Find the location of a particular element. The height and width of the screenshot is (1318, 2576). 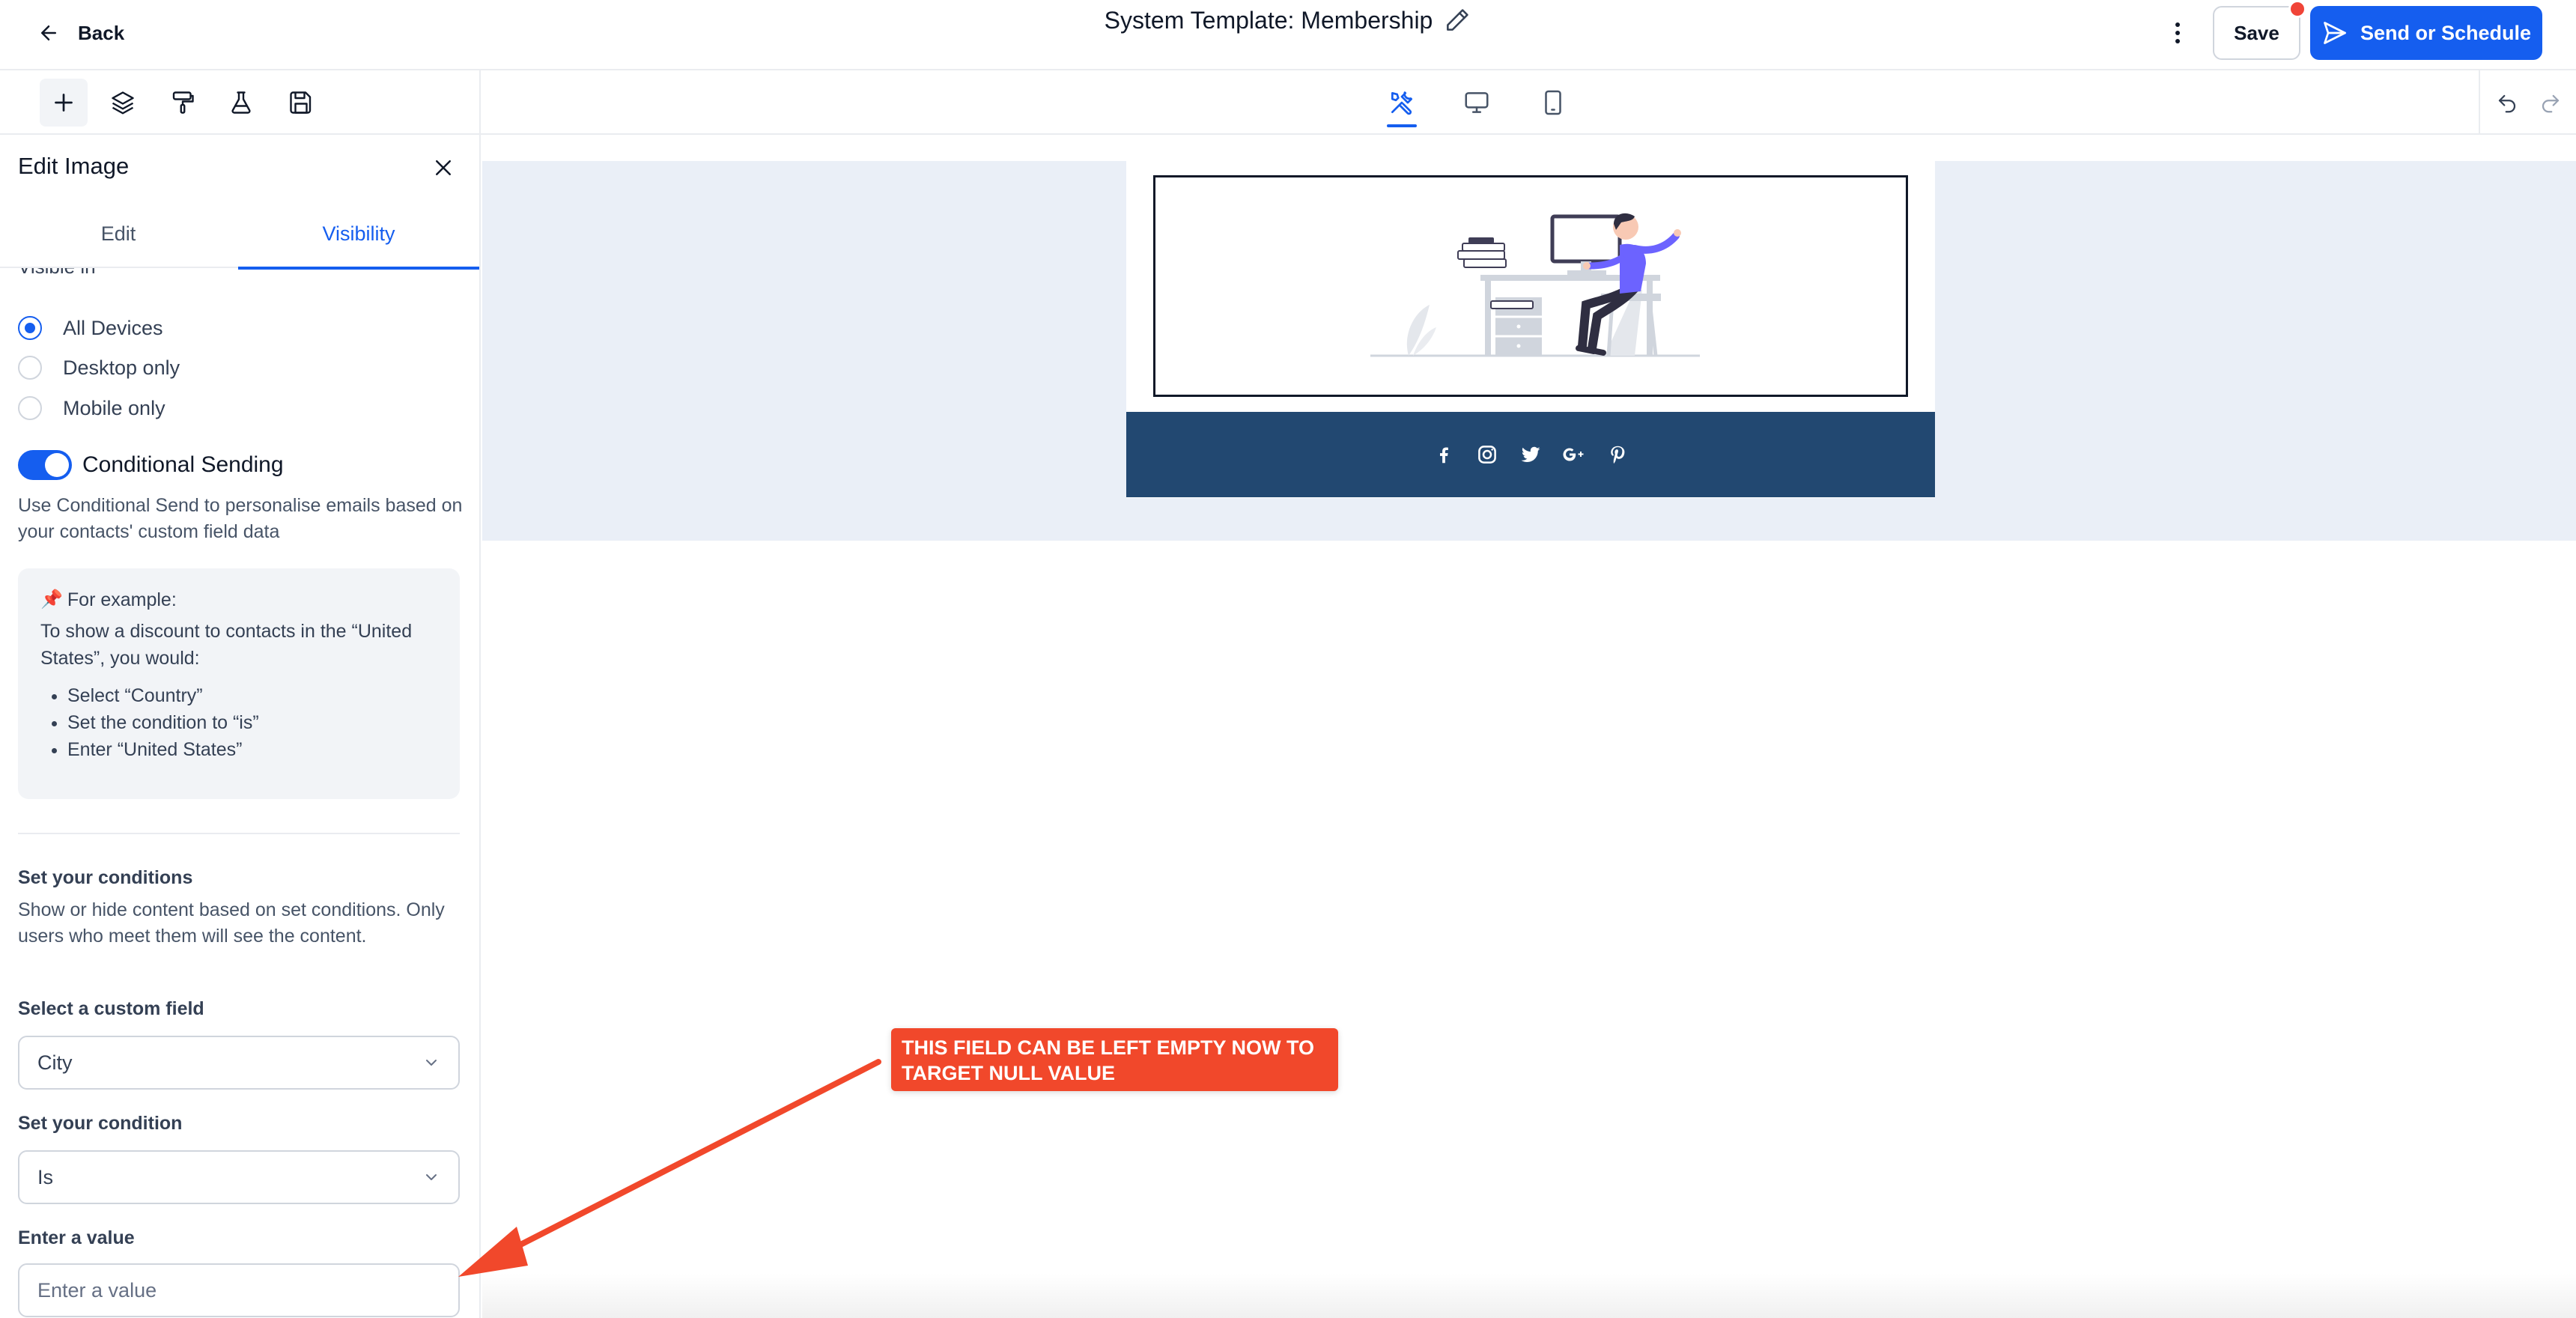

pinterest-link is located at coordinates (1617, 455).